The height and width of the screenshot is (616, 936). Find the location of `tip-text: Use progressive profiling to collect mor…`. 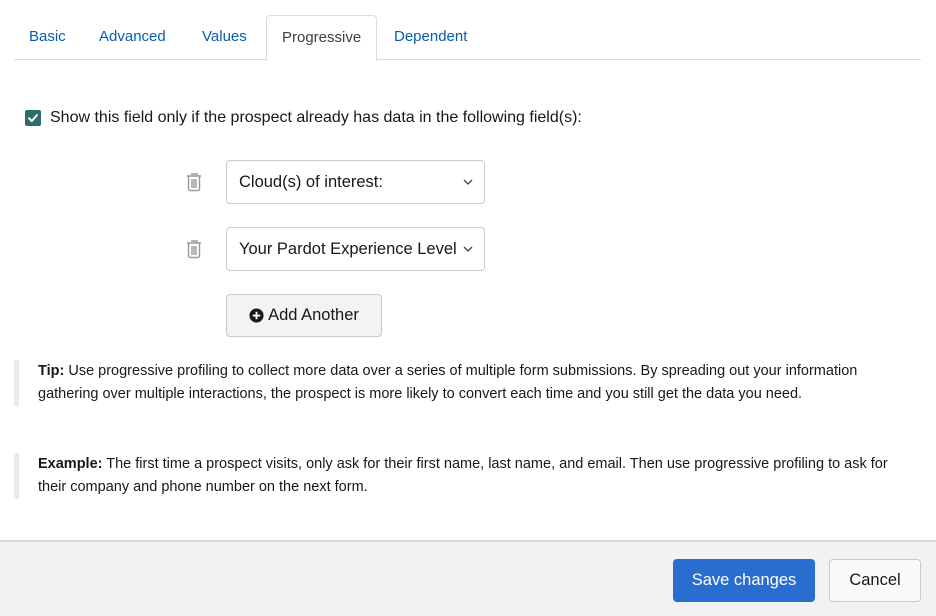

tip-text: Use progressive profiling to collect mor… is located at coordinates (448, 382).